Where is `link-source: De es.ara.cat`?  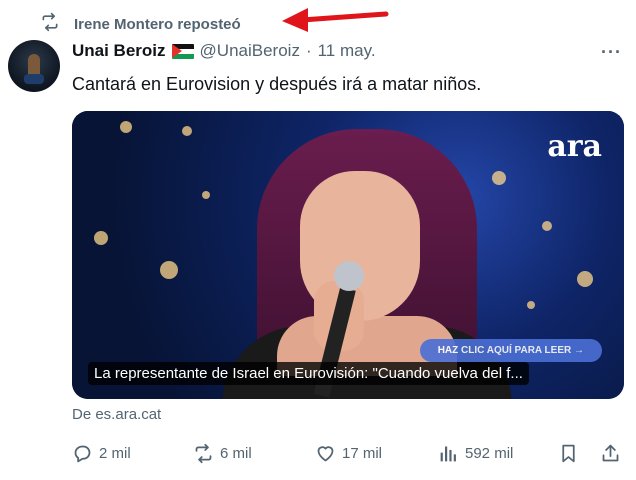
link-source: De es.ara.cat is located at coordinates (116, 414).